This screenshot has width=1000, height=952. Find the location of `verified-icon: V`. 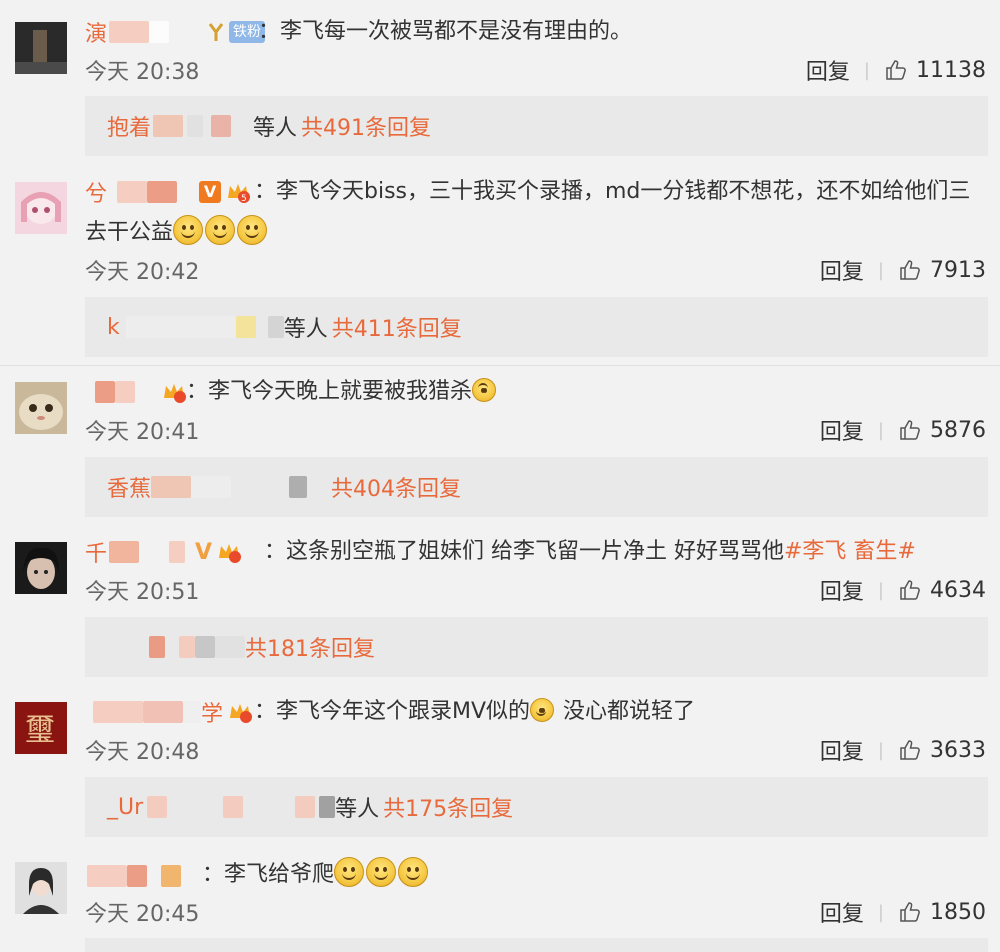

verified-icon: V is located at coordinates (204, 552).